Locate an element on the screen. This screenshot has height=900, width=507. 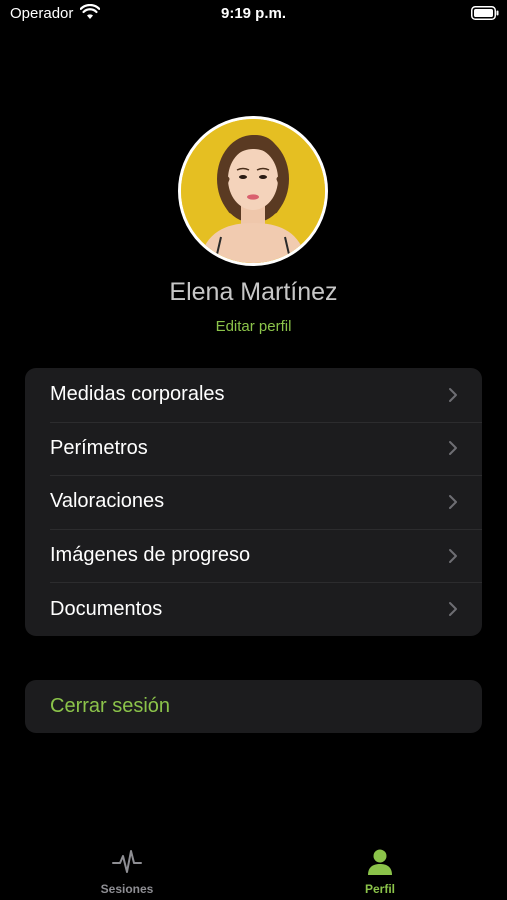
menu-item-label: Valoraciones is located at coordinates (107, 501).